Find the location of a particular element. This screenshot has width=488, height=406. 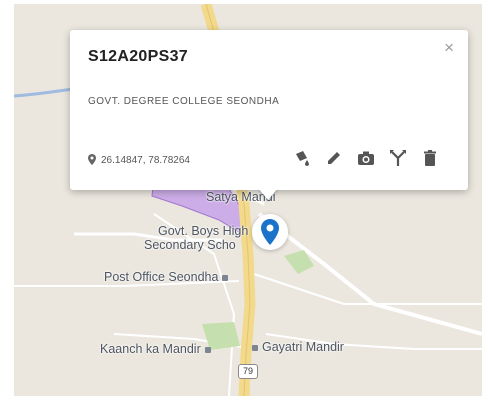

gayatri-mandir-icon is located at coordinates (255, 347).